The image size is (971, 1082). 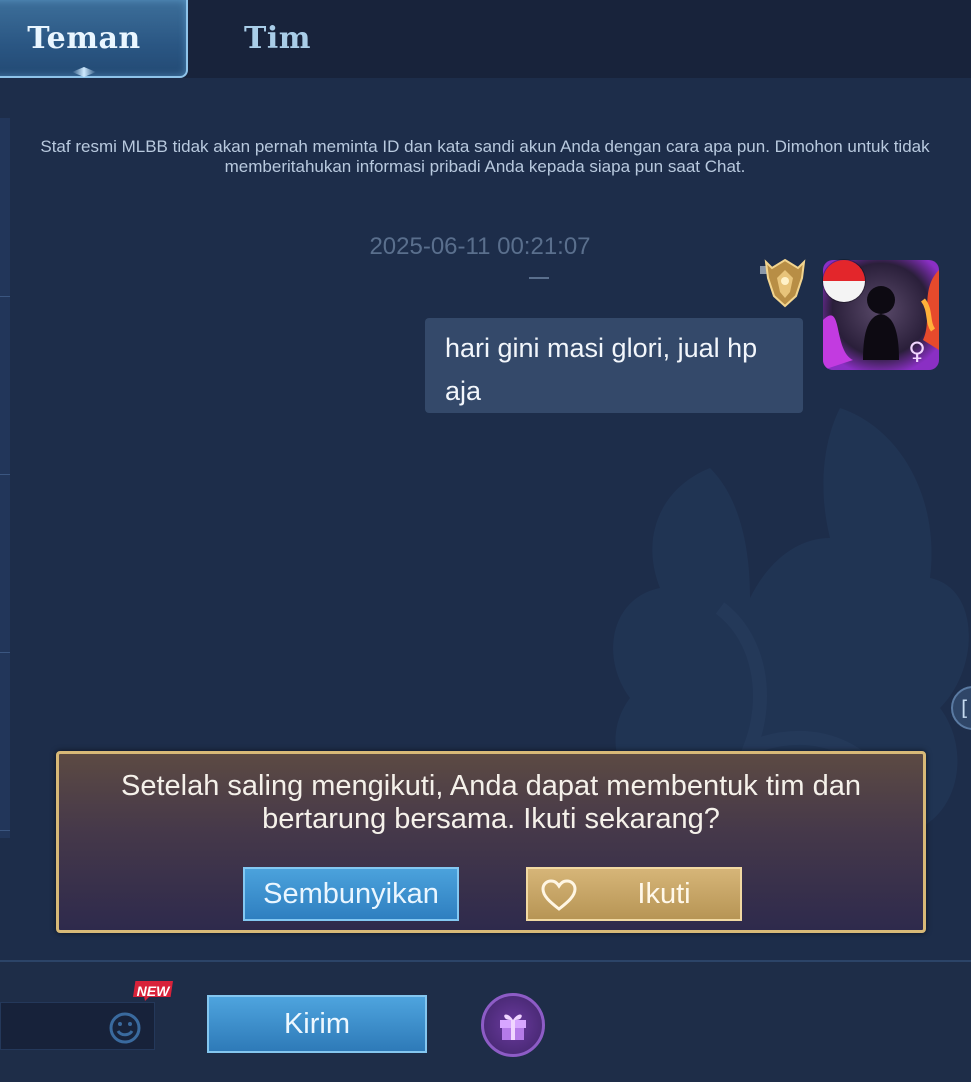 I want to click on tab-teman-label: Teman, so click(x=84, y=38).